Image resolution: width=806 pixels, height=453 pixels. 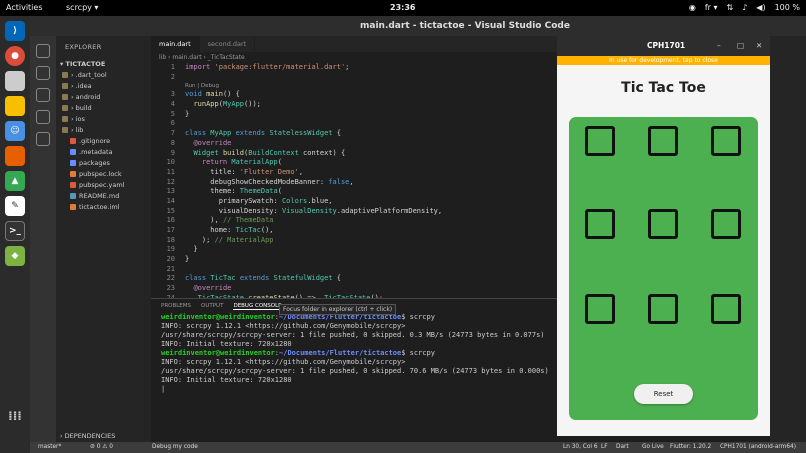 What do you see at coordinates (354, 221) in the screenshot?
I see `code-line: 16 ), // ThemeData` at bounding box center [354, 221].